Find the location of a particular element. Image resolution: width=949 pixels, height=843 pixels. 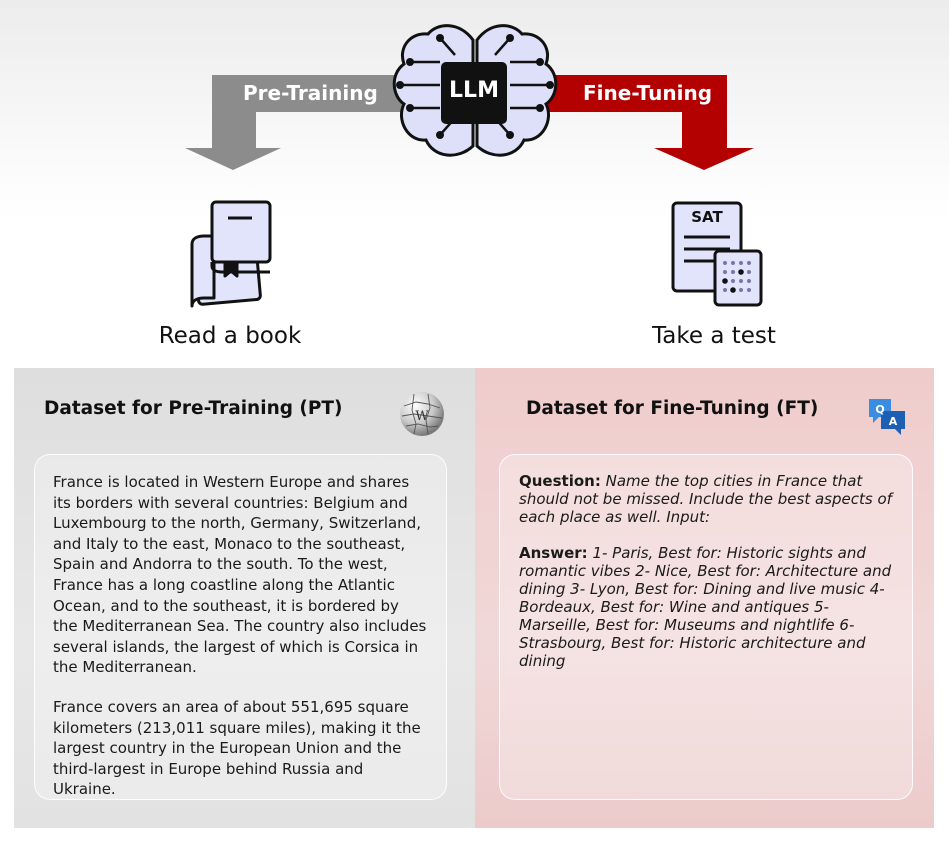

answer-label: Answer: is located at coordinates (553, 553).